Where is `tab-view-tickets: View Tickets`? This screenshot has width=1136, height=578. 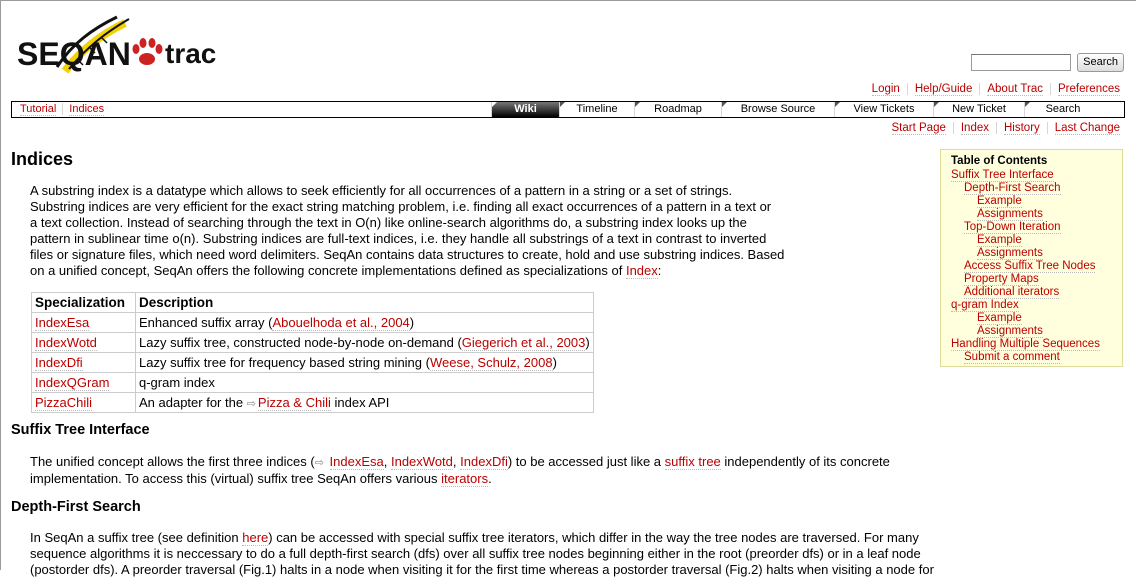
tab-view-tickets: View Tickets is located at coordinates (883, 109).